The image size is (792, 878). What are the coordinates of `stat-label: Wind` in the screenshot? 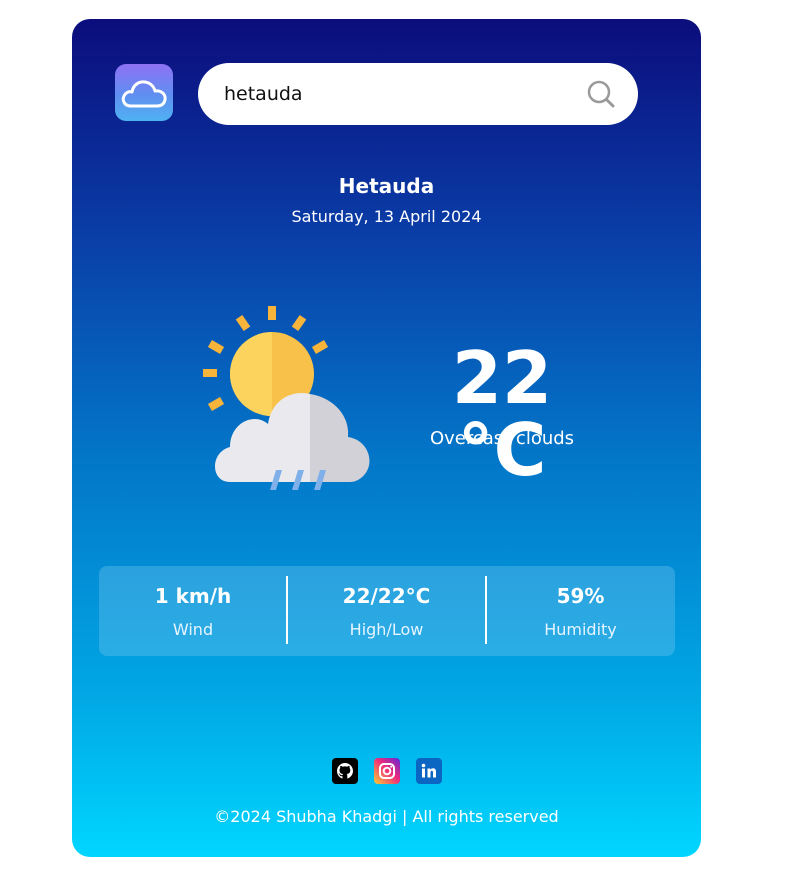 It's located at (193, 629).